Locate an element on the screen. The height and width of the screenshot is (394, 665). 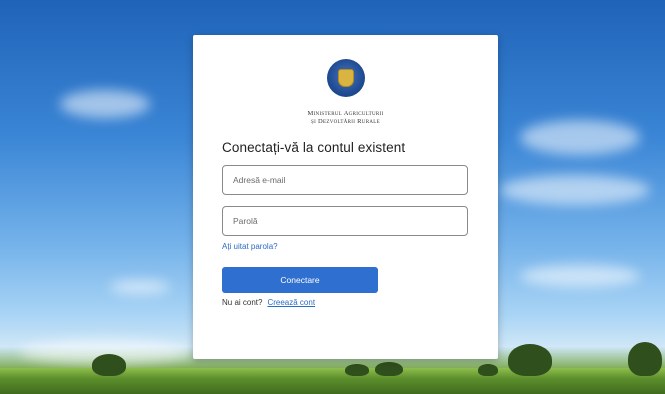
coat-of-arms-icon is located at coordinates (346, 78).